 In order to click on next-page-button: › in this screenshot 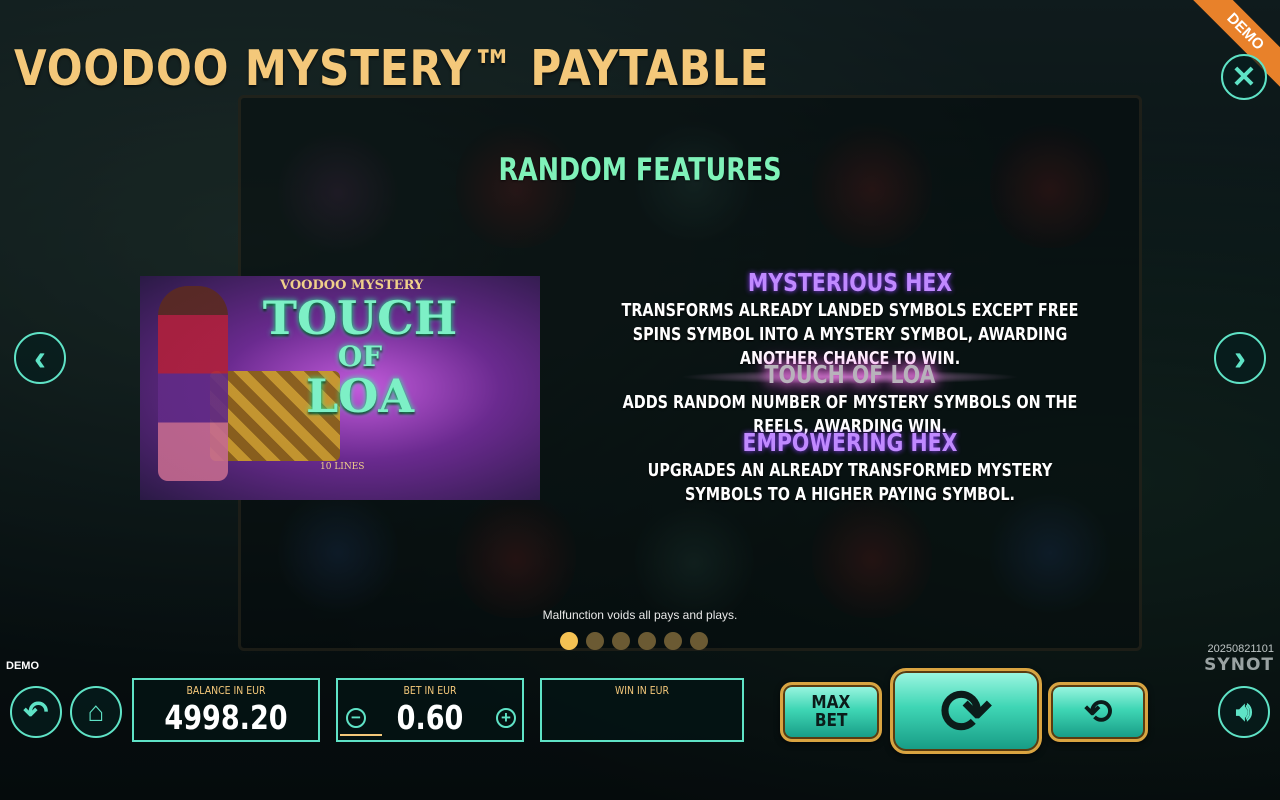, I will do `click(1240, 358)`.